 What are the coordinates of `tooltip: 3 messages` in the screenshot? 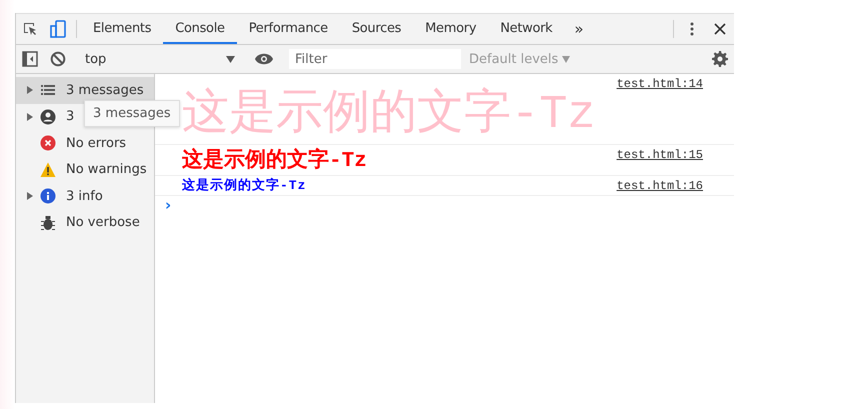 It's located at (132, 113).